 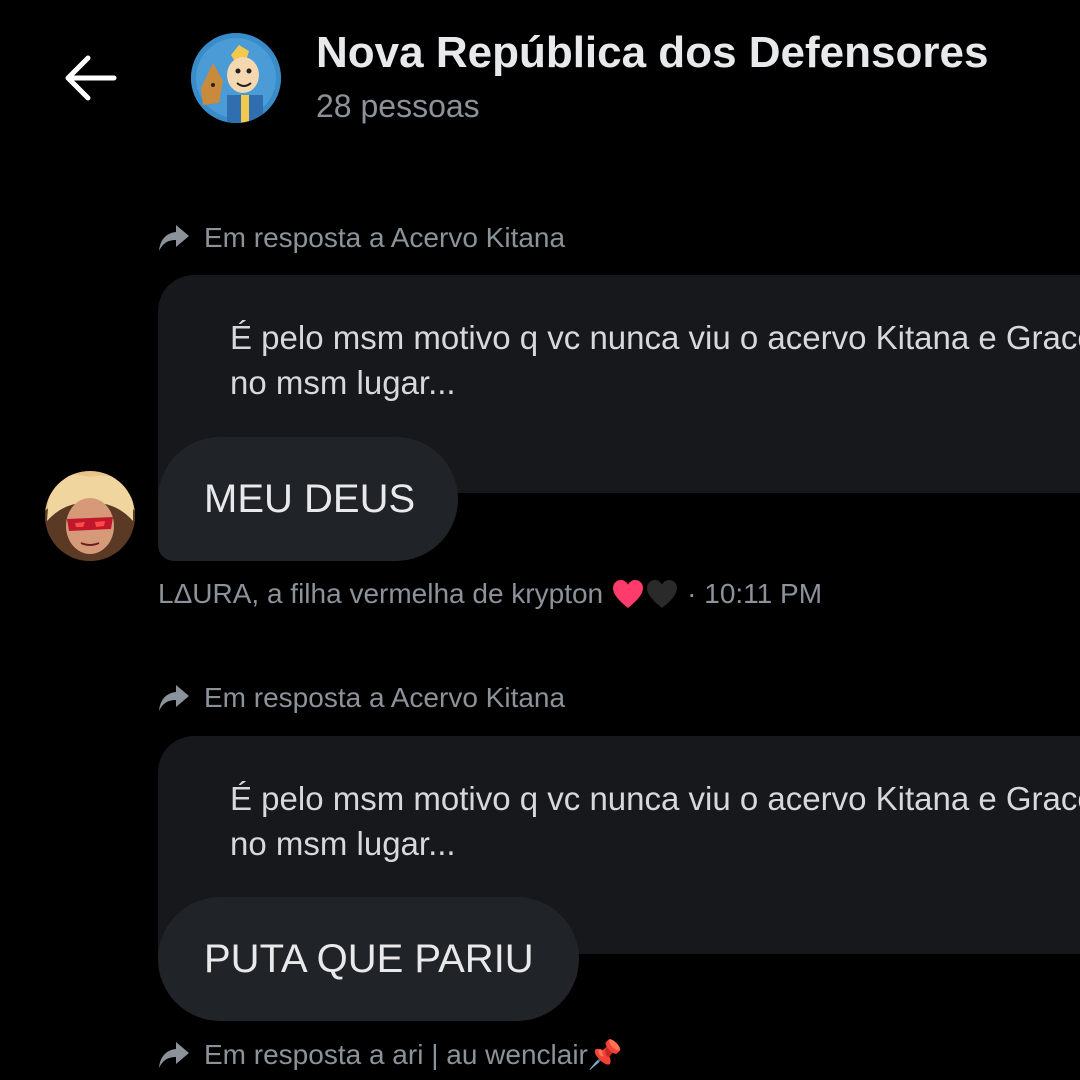 What do you see at coordinates (398, 106) in the screenshot?
I see `member-count: 28 pessoas` at bounding box center [398, 106].